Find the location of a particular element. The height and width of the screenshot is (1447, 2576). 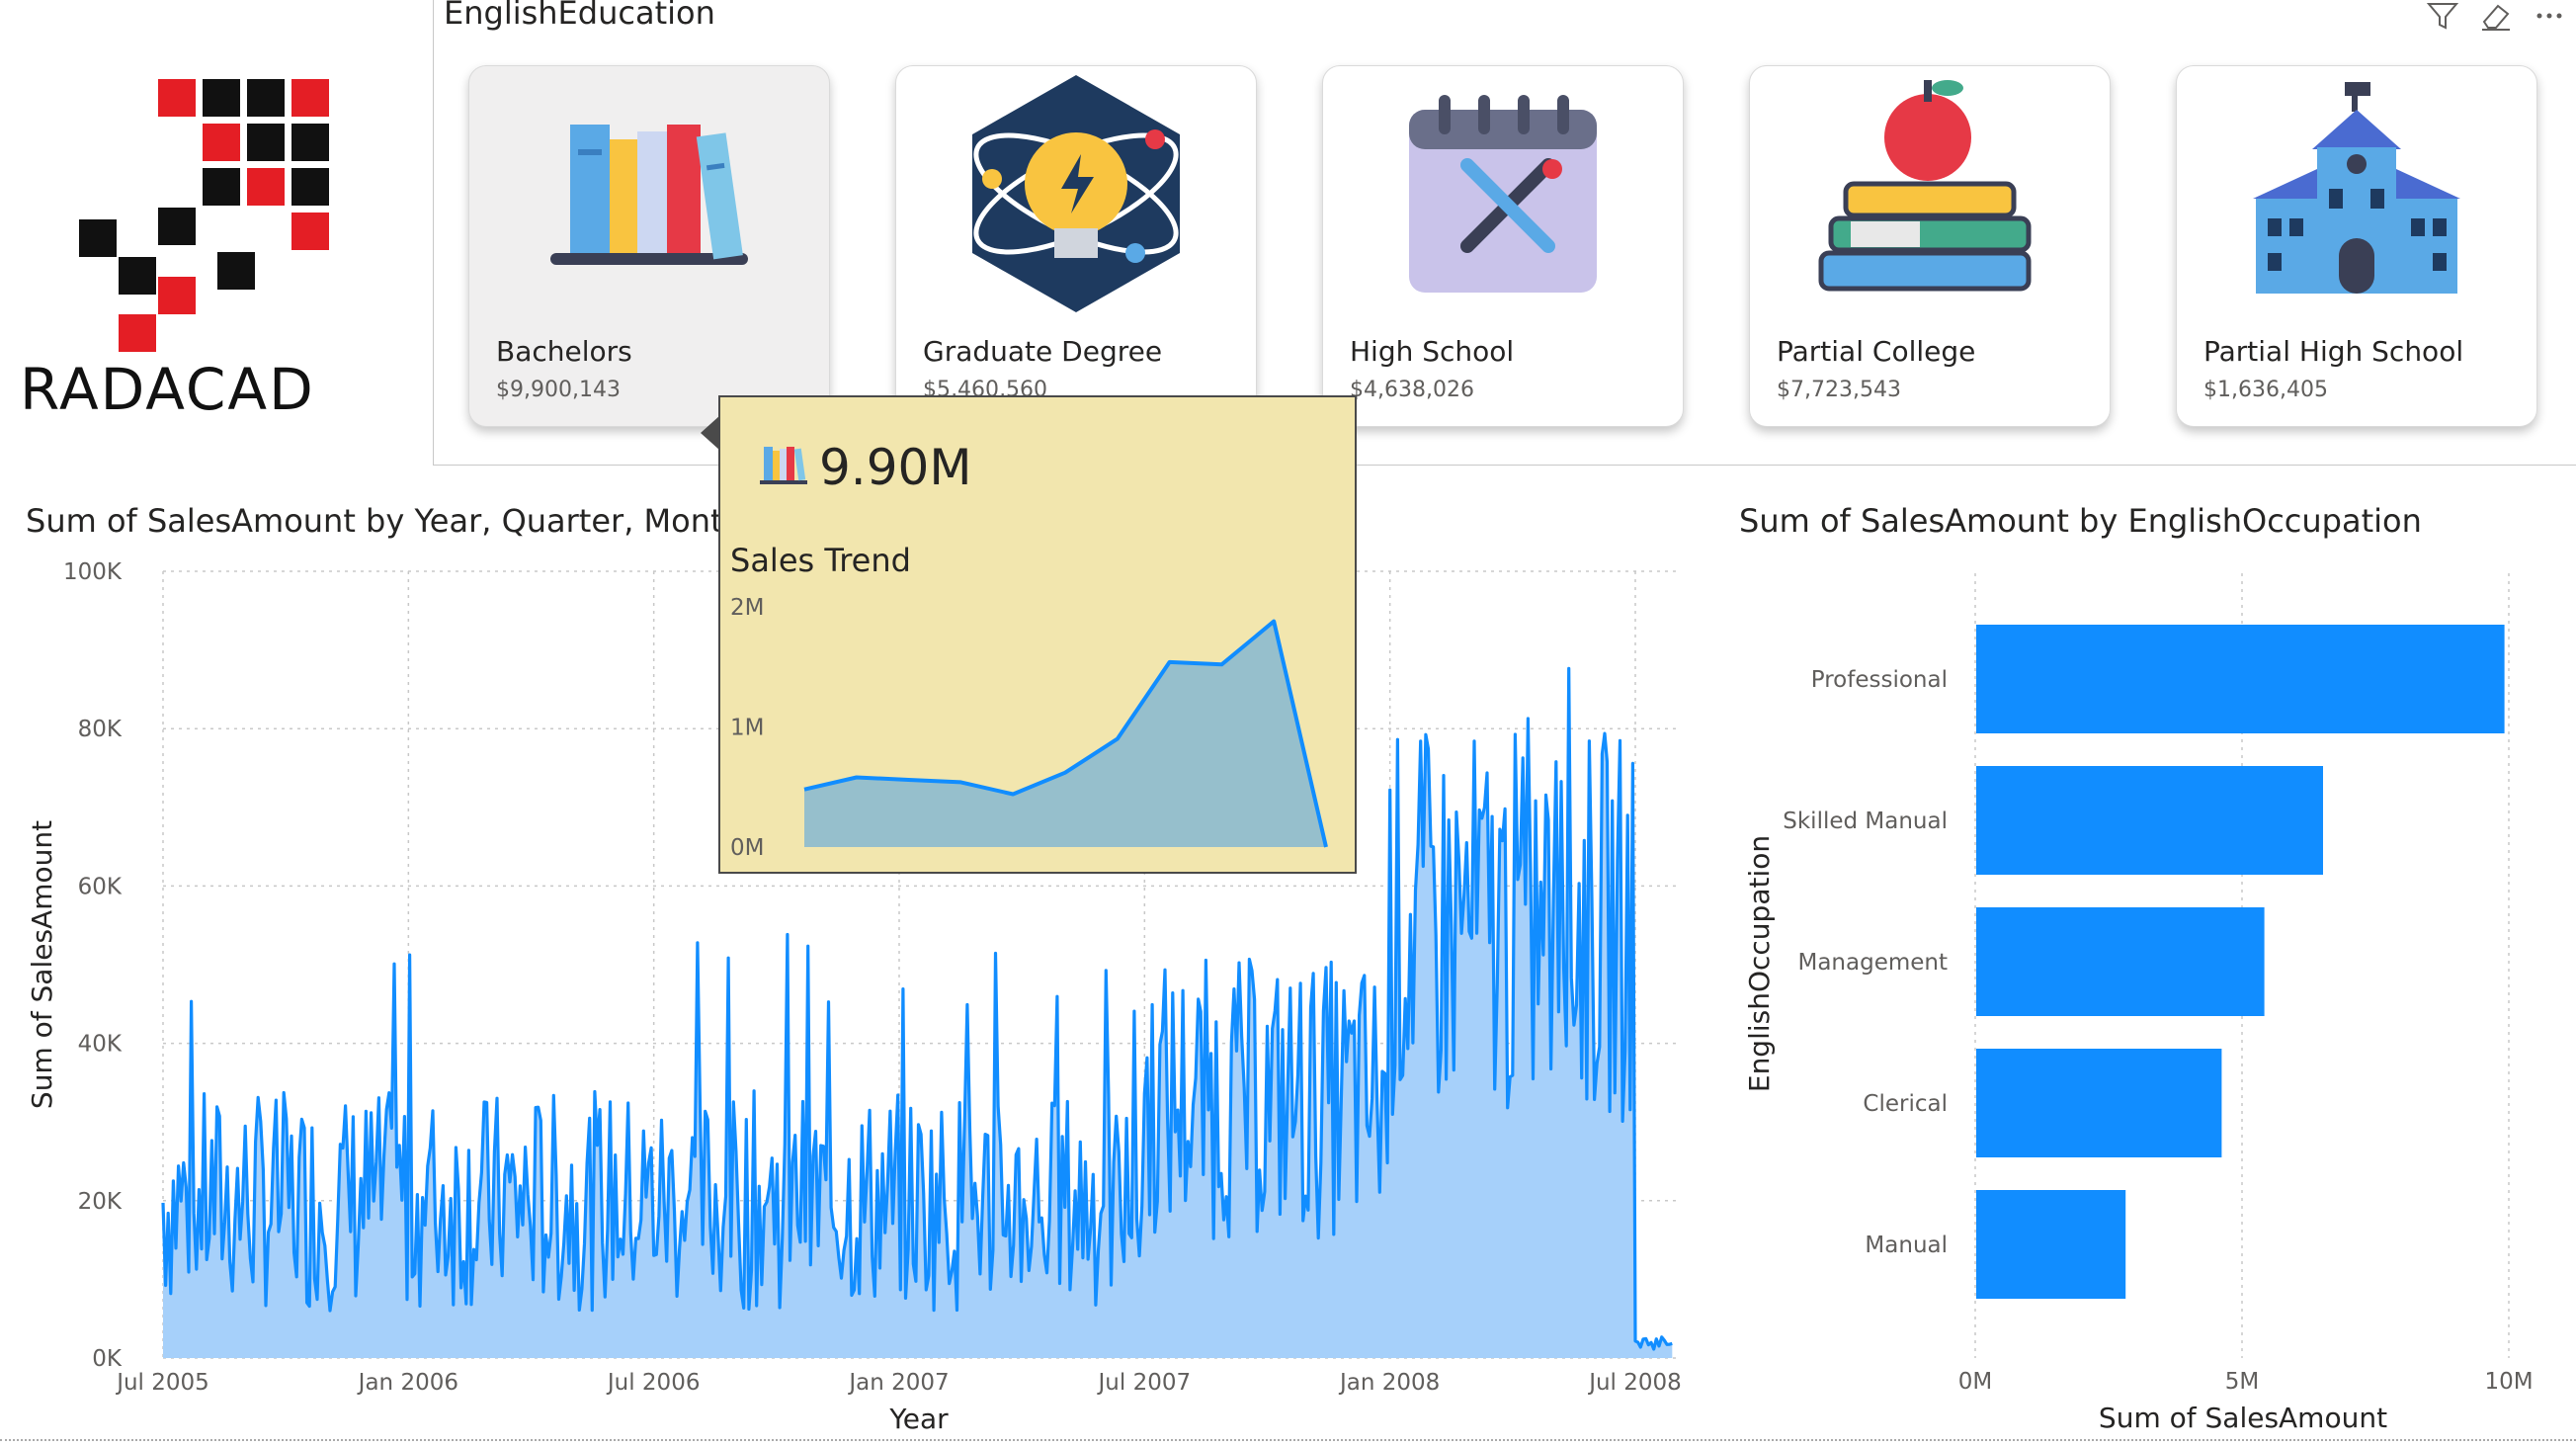

category-label: Professional is located at coordinates (1879, 680).